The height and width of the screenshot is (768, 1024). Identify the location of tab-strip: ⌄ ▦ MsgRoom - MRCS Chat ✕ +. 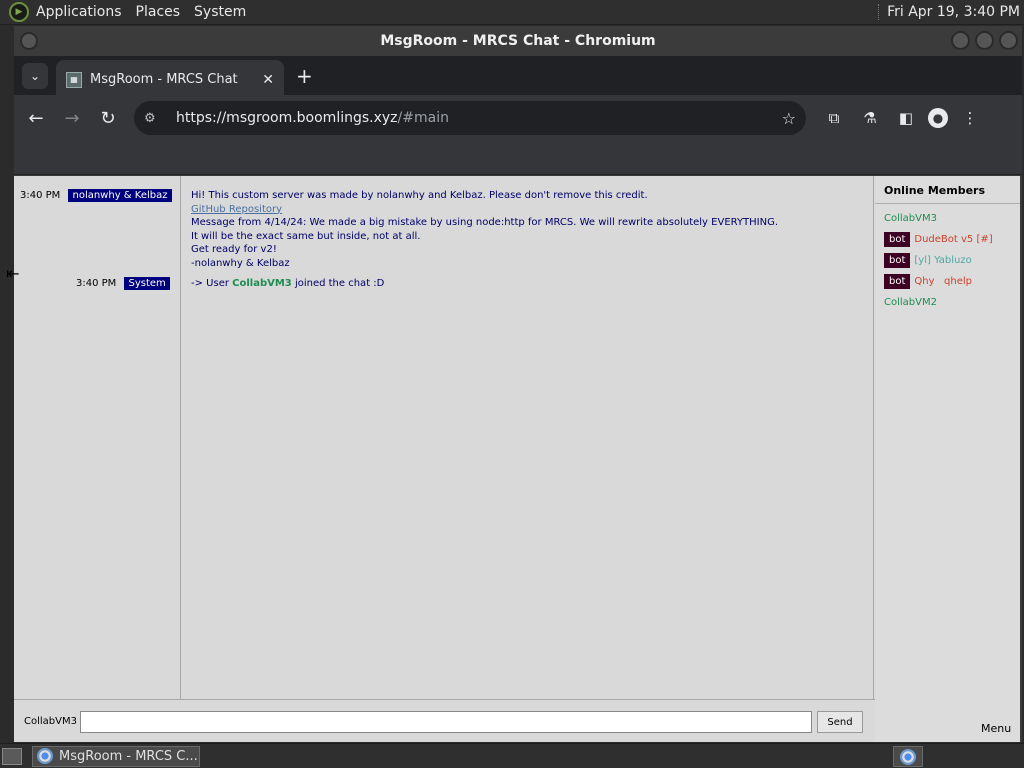
(518, 77).